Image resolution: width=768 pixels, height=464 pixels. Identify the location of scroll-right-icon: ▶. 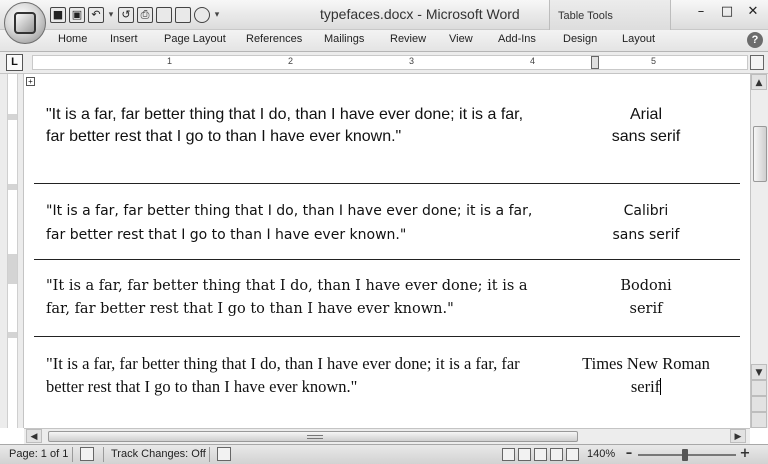
(738, 436).